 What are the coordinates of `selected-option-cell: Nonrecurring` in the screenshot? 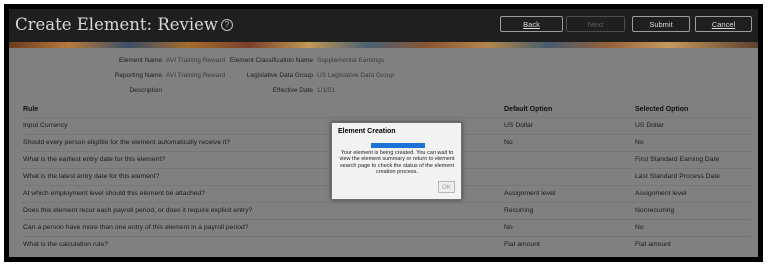 It's located at (655, 210).